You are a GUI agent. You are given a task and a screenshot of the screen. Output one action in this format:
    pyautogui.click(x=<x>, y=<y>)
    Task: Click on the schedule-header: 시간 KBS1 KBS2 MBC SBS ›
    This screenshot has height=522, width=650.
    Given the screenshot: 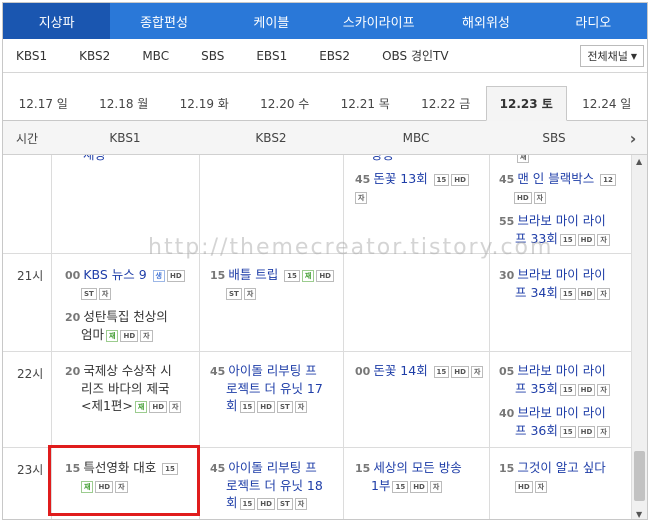 What is the action you would take?
    pyautogui.click(x=325, y=138)
    